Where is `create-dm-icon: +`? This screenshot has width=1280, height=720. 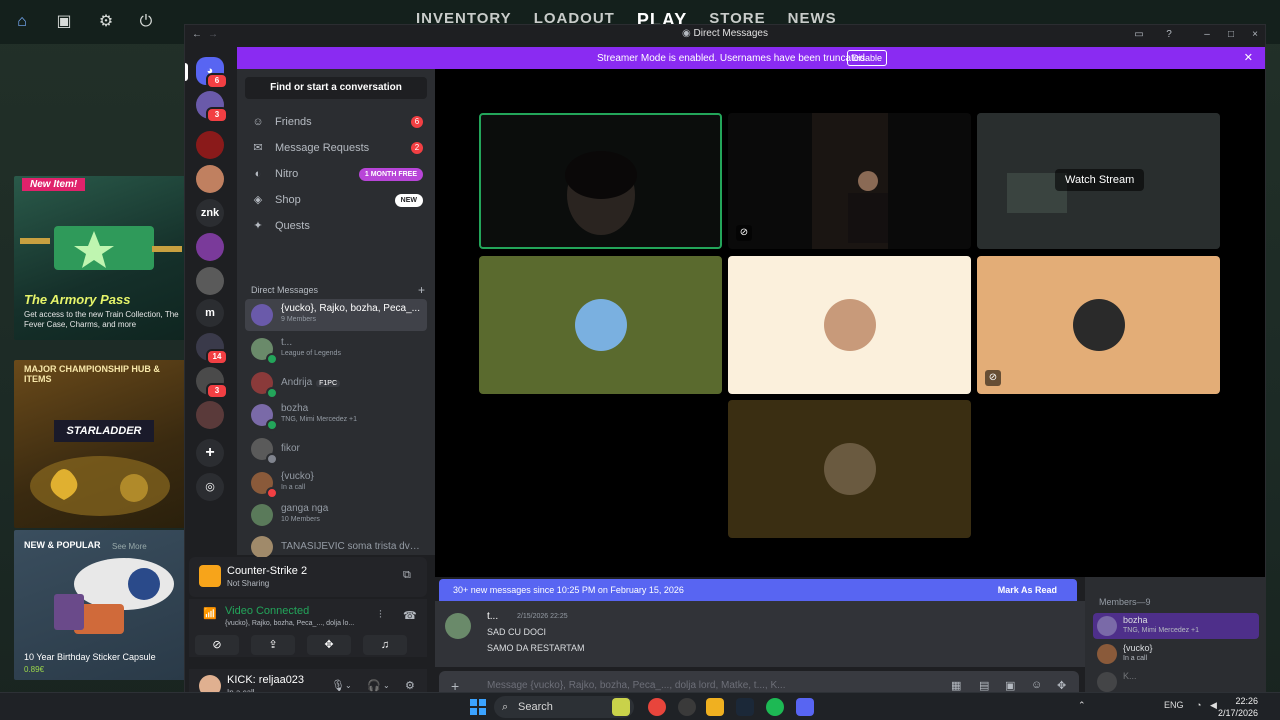 create-dm-icon: + is located at coordinates (421, 290).